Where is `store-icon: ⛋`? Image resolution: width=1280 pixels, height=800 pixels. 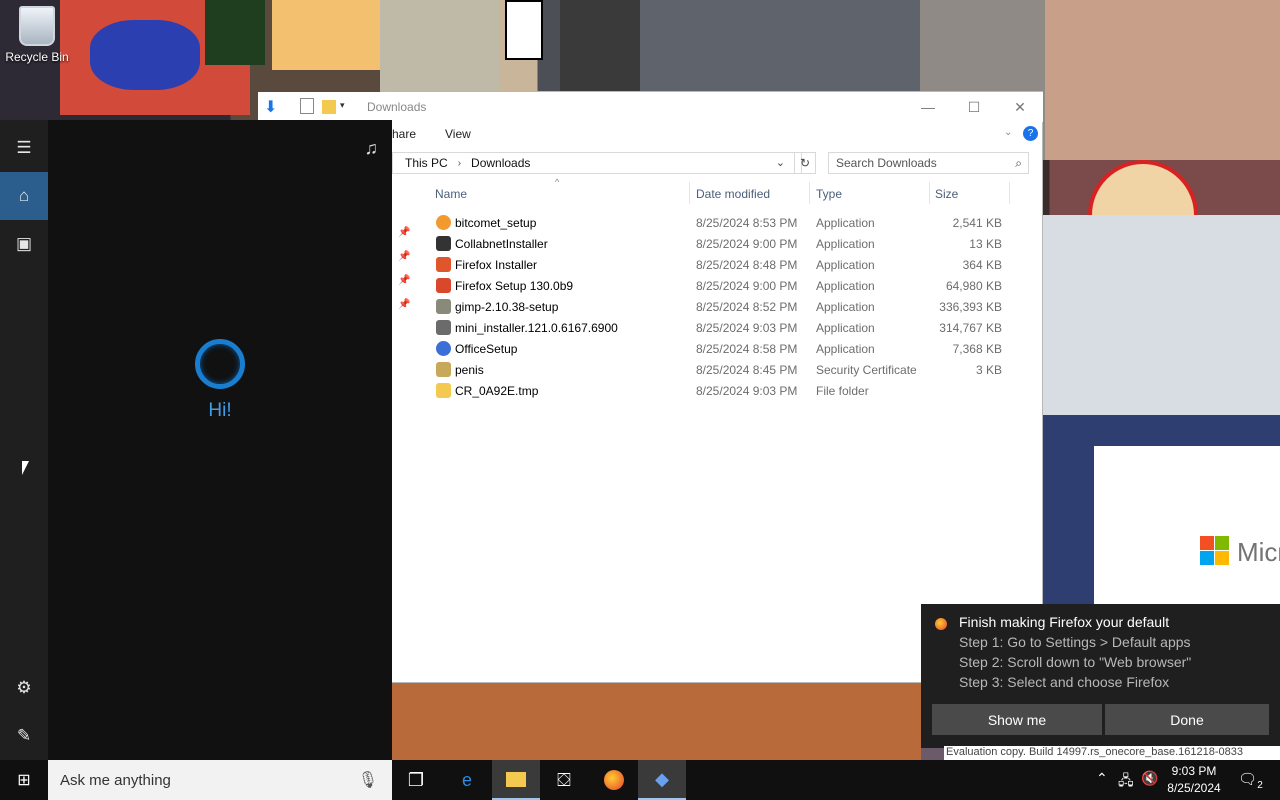
store-icon: ⛋ is located at coordinates (564, 779).